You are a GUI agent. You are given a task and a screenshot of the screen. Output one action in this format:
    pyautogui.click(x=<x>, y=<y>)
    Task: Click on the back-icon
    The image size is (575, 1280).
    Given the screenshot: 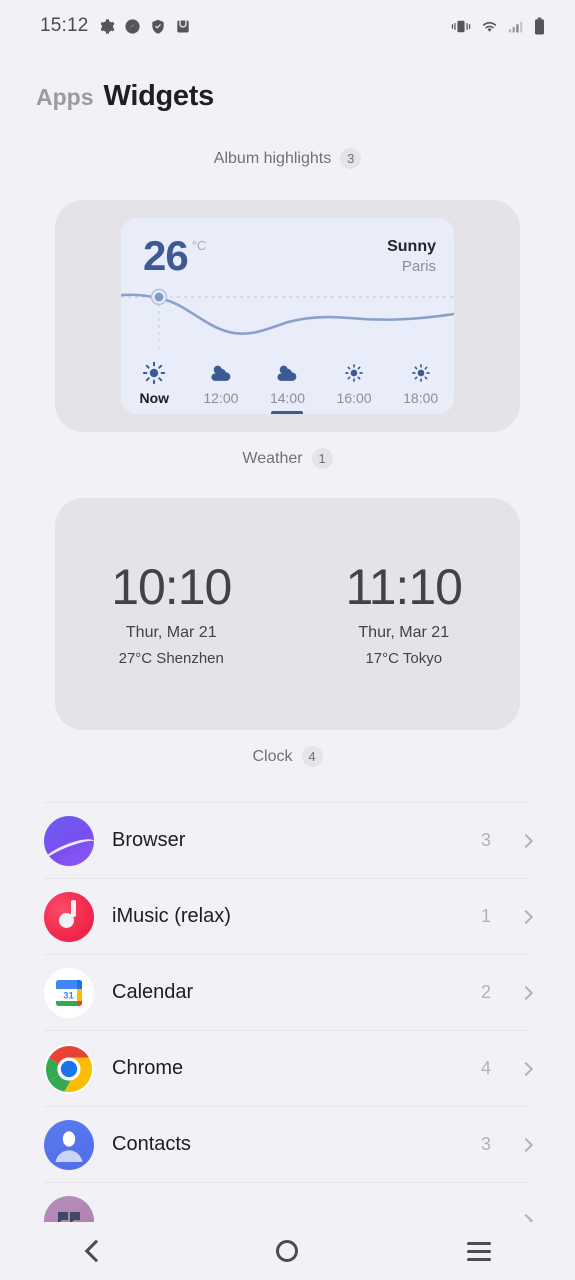 What is the action you would take?
    pyautogui.click(x=96, y=1251)
    